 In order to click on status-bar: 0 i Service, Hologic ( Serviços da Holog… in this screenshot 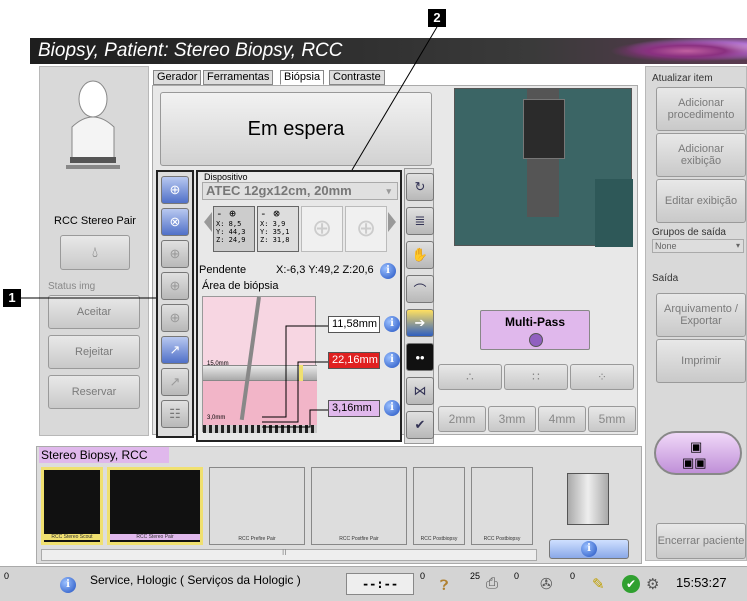, I will do `click(373, 583)`.